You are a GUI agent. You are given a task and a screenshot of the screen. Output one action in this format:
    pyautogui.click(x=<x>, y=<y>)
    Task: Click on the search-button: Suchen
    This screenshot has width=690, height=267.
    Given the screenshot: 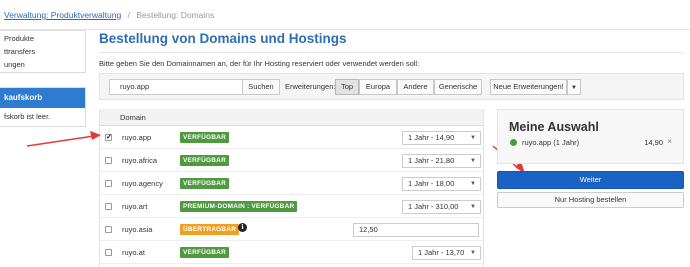 What is the action you would take?
    pyautogui.click(x=261, y=87)
    